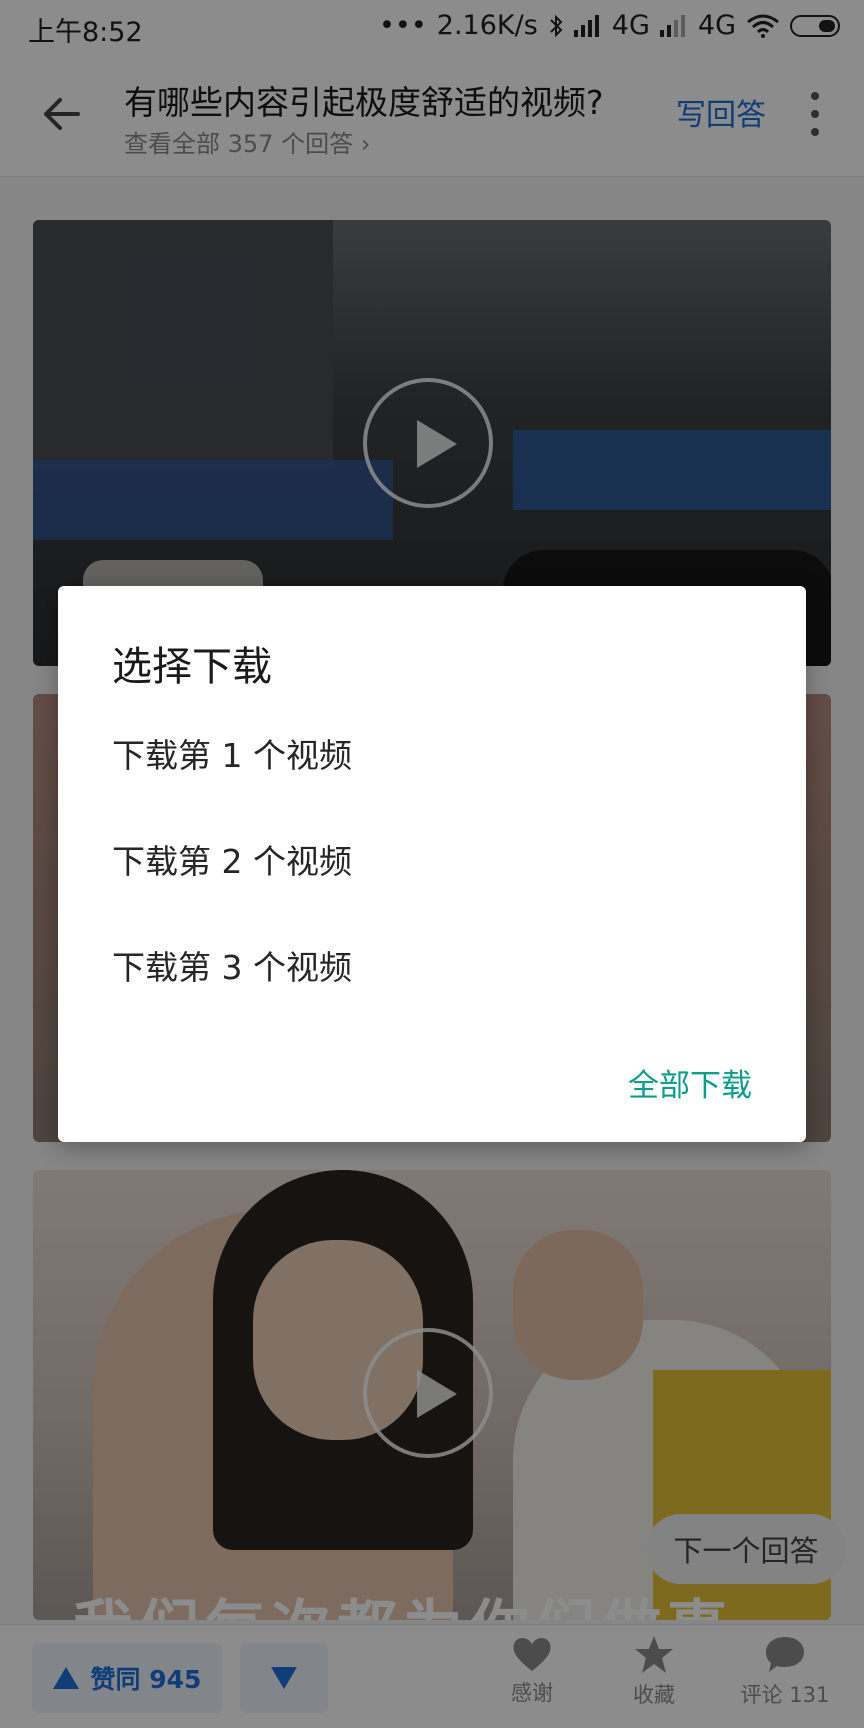  I want to click on download-video-1-option: 下载第 1 个视频, so click(432, 756).